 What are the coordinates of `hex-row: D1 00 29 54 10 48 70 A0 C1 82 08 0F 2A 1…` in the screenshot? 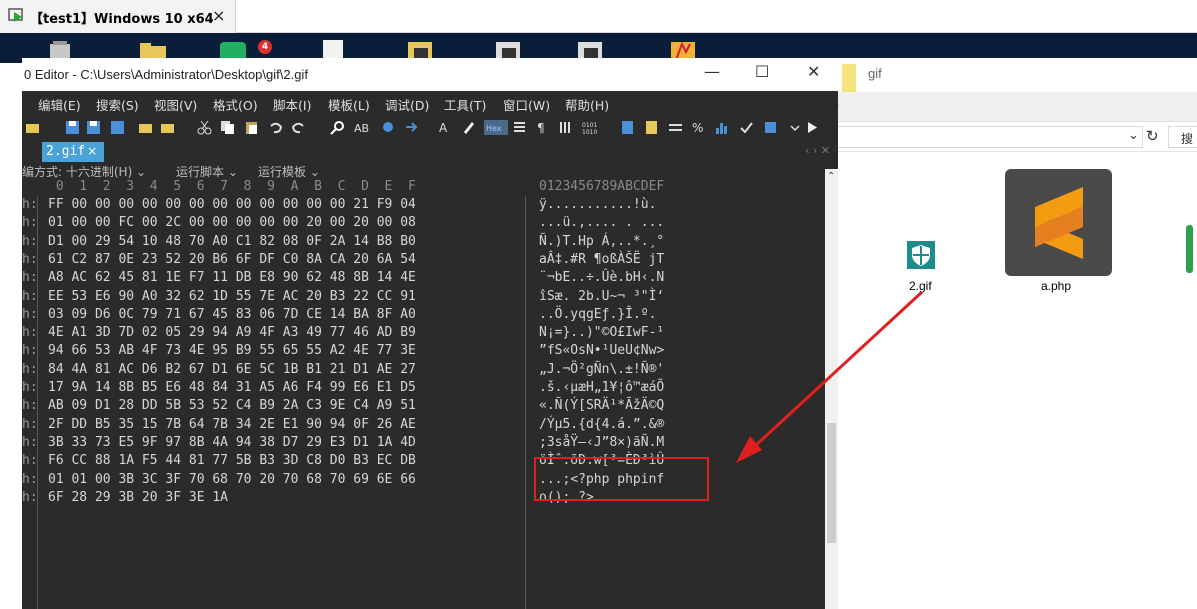 It's located at (232, 242).